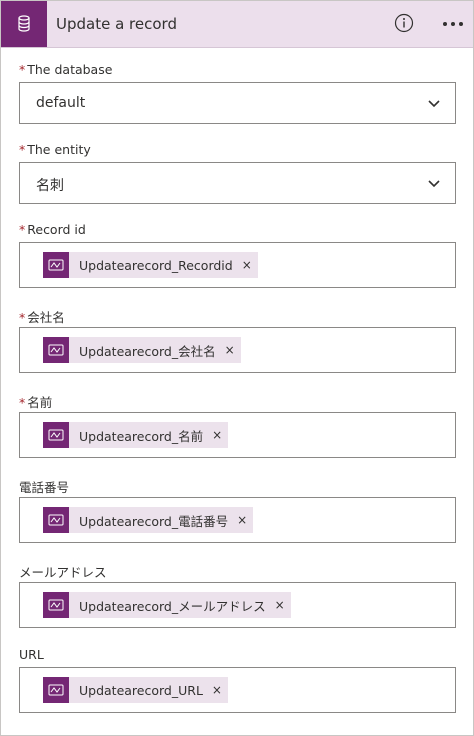  I want to click on entity-value: 名刺, so click(50, 186).